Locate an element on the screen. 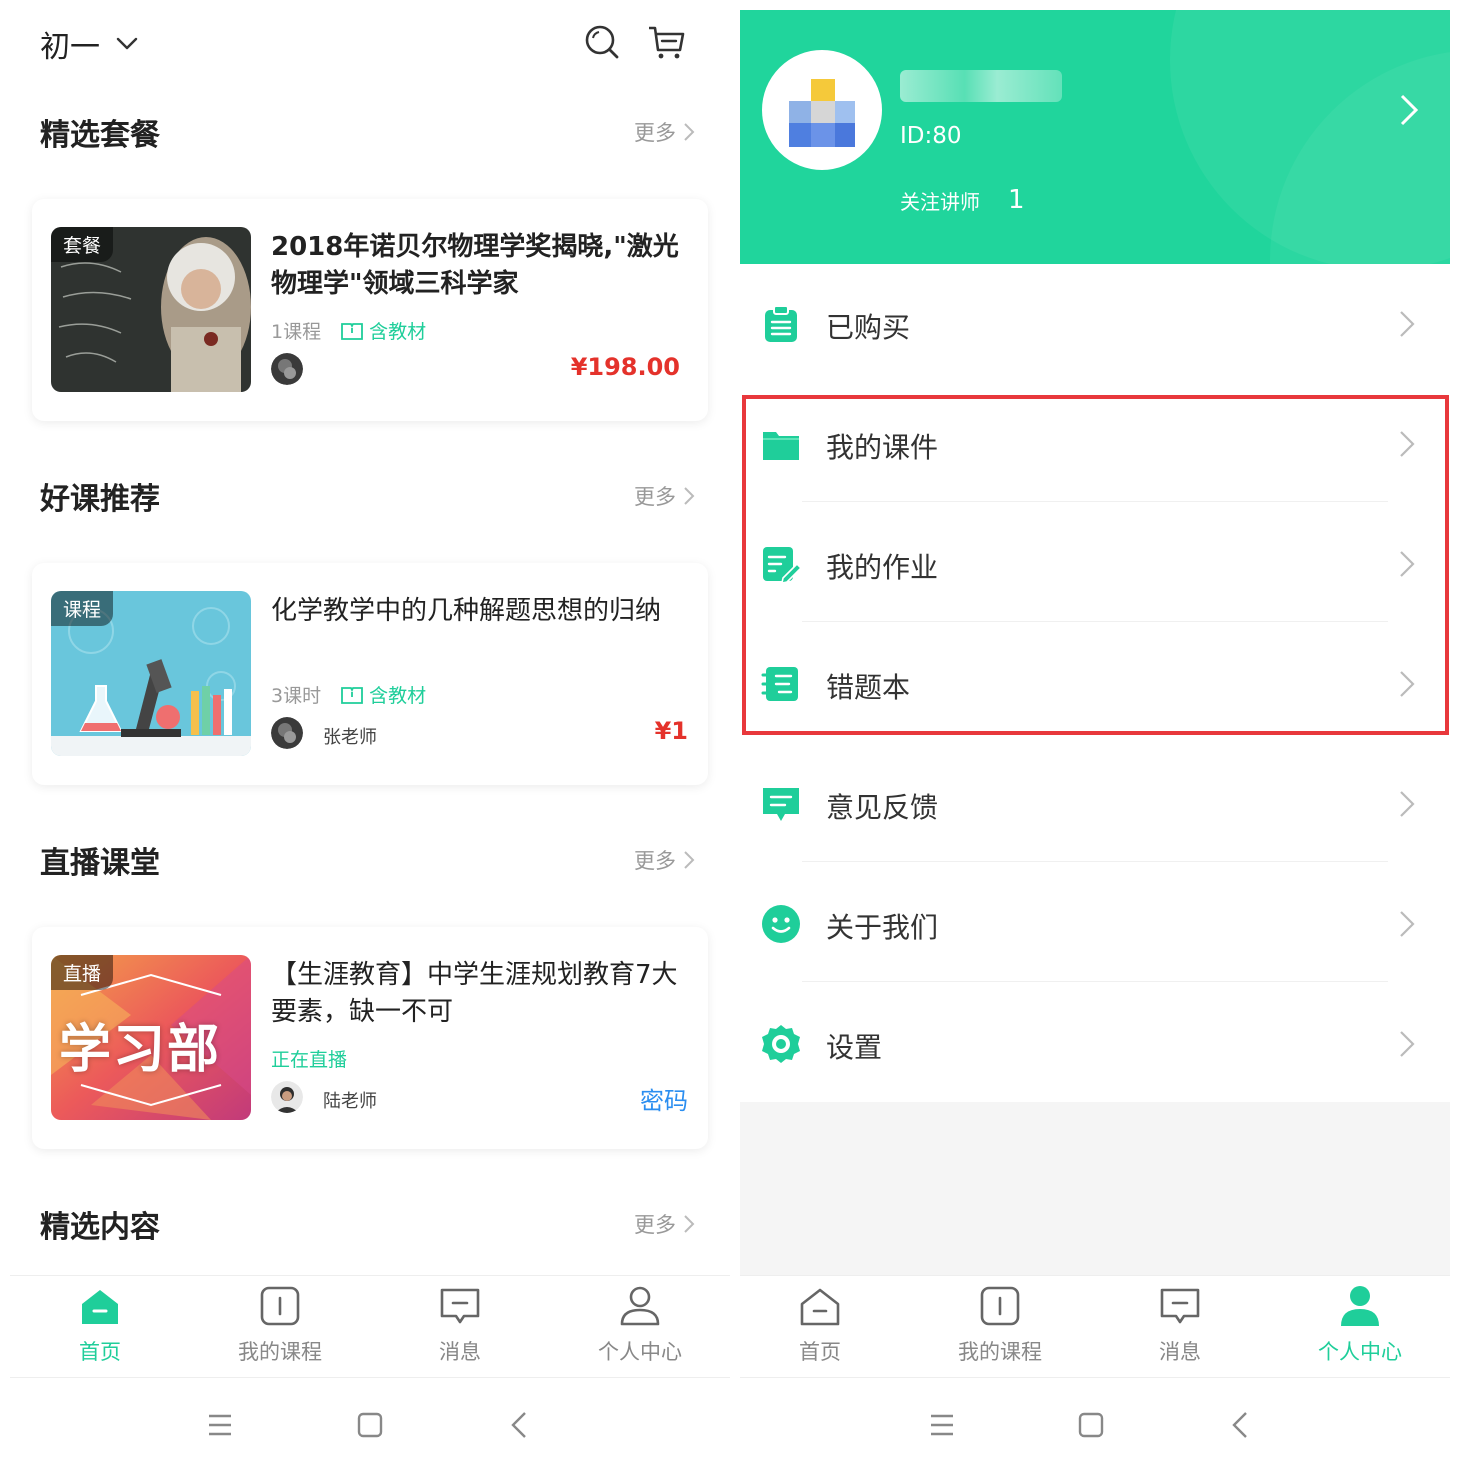 The image size is (1460, 1483). menu-about: 关于我们 is located at coordinates (1095, 924).